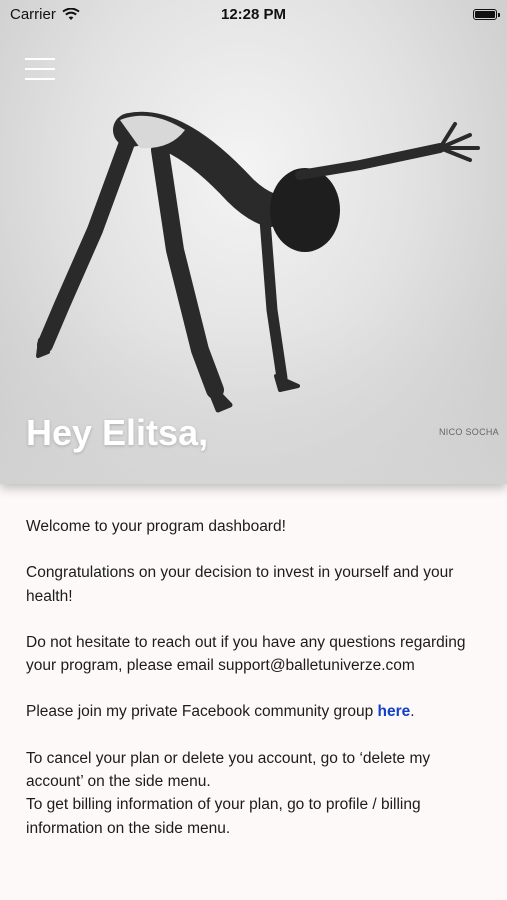 Image resolution: width=507 pixels, height=900 pixels. What do you see at coordinates (468, 432) in the screenshot?
I see `photo-credit: NICO SOCHA` at bounding box center [468, 432].